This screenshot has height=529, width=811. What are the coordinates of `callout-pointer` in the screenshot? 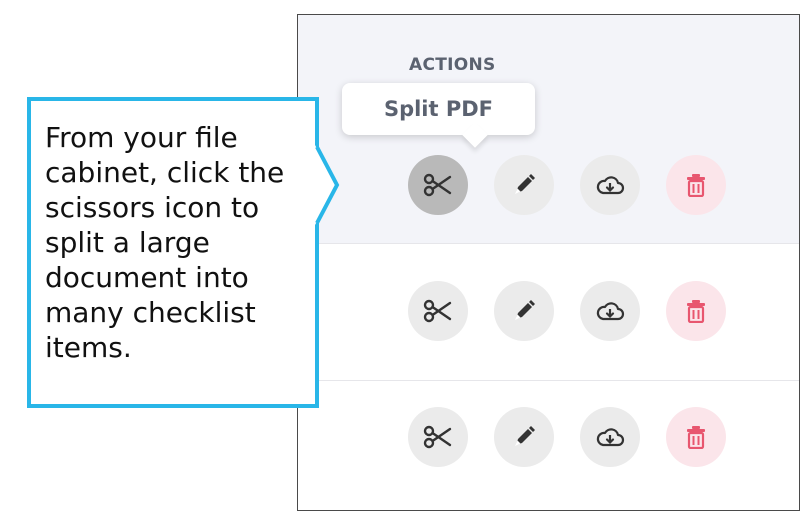 It's located at (327, 185).